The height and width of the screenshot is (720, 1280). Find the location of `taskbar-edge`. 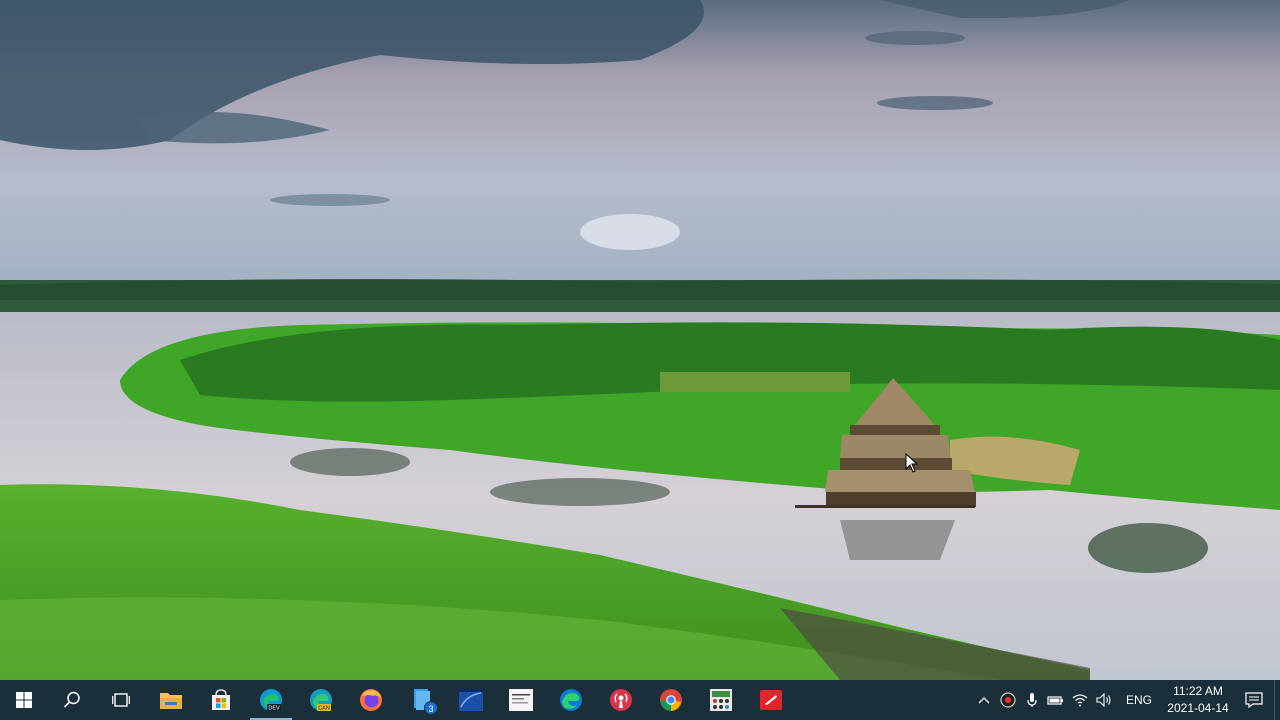

taskbar-edge is located at coordinates (571, 700).